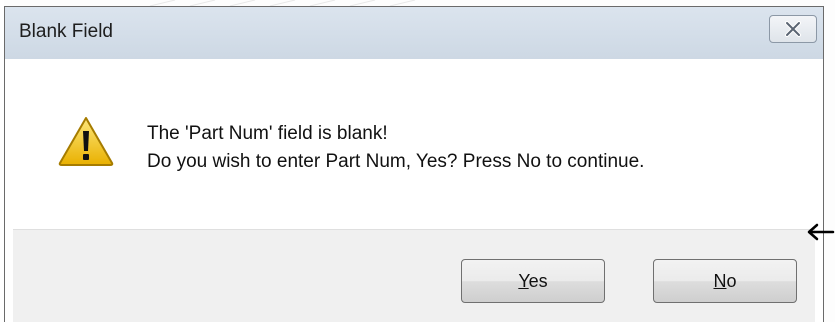 The height and width of the screenshot is (322, 835). Describe the element at coordinates (267, 133) in the screenshot. I see `message-line-1: The 'Part Num' field is blank!` at that location.